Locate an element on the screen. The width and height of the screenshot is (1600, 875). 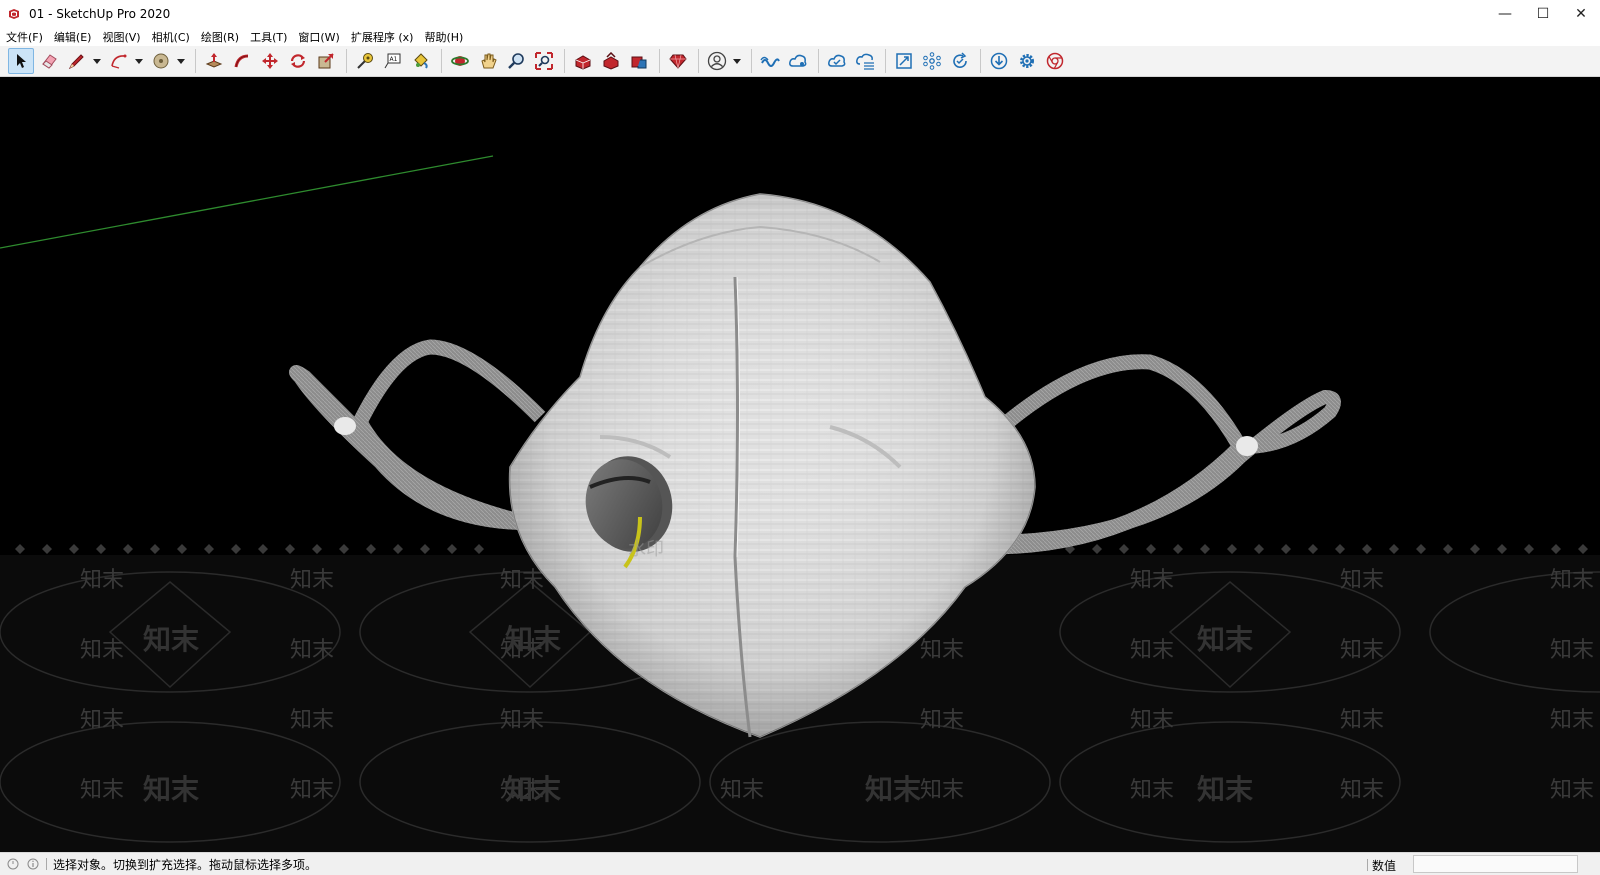
component-network-button is located at coordinates (932, 61).